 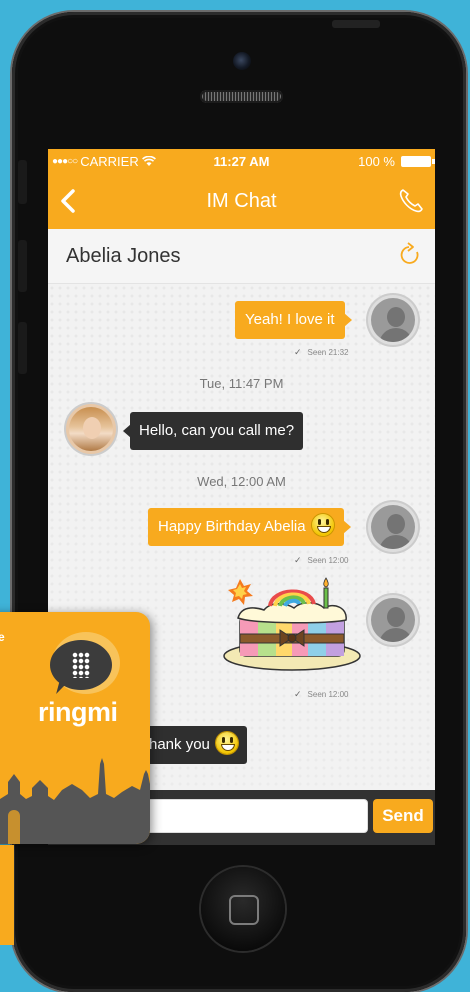 I want to click on incoming-message: hank you, so click(x=190, y=745).